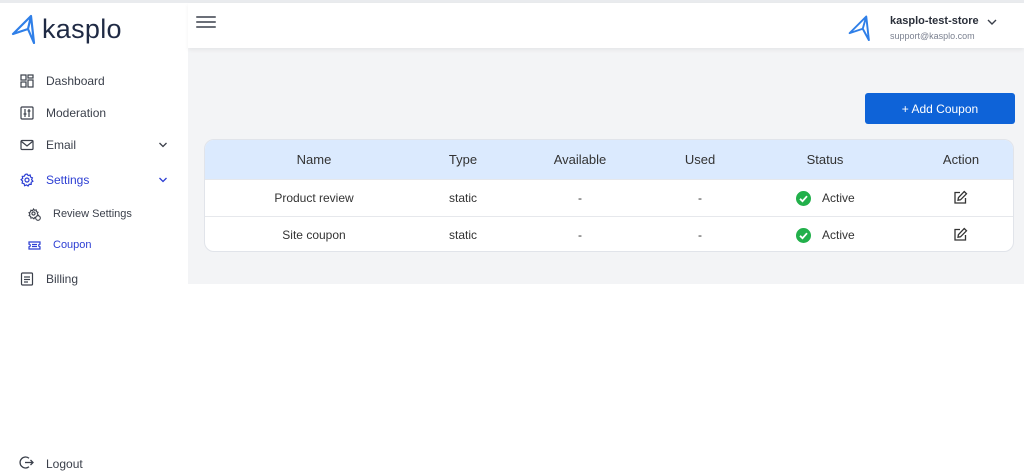  I want to click on brand-logo: kasplo, so click(65, 28).